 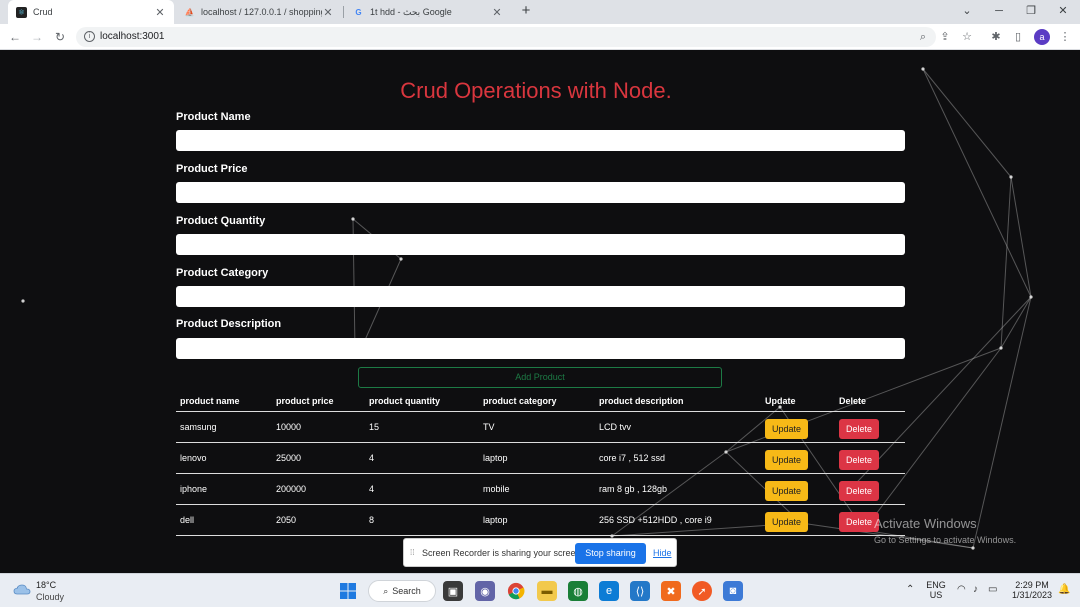 What do you see at coordinates (485, 591) in the screenshot?
I see `teams-chat-icon: ◉` at bounding box center [485, 591].